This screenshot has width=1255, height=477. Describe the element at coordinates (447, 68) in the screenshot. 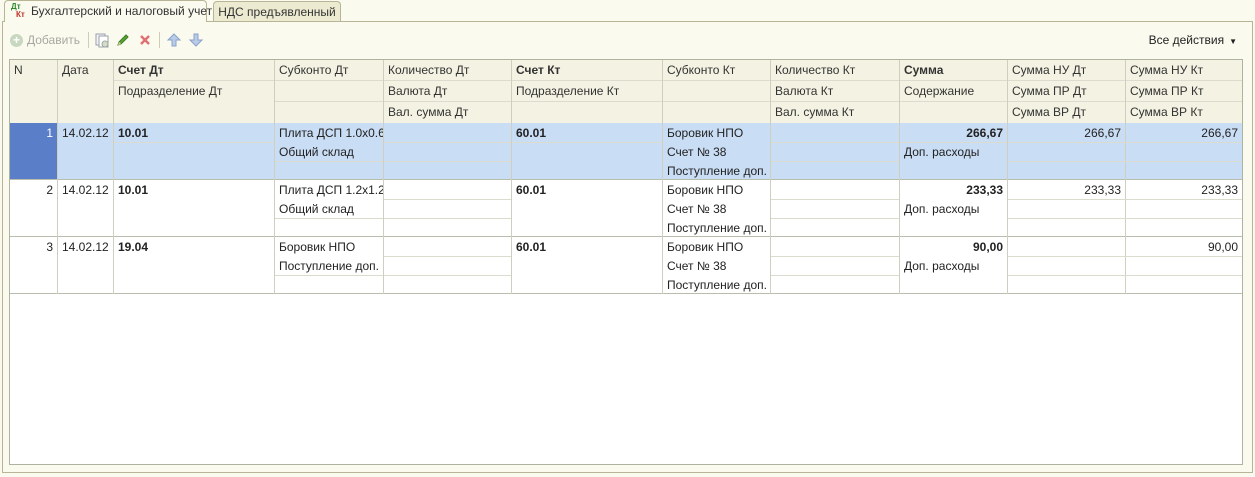

I see `col-kol-dt-header: Количество Дт` at that location.